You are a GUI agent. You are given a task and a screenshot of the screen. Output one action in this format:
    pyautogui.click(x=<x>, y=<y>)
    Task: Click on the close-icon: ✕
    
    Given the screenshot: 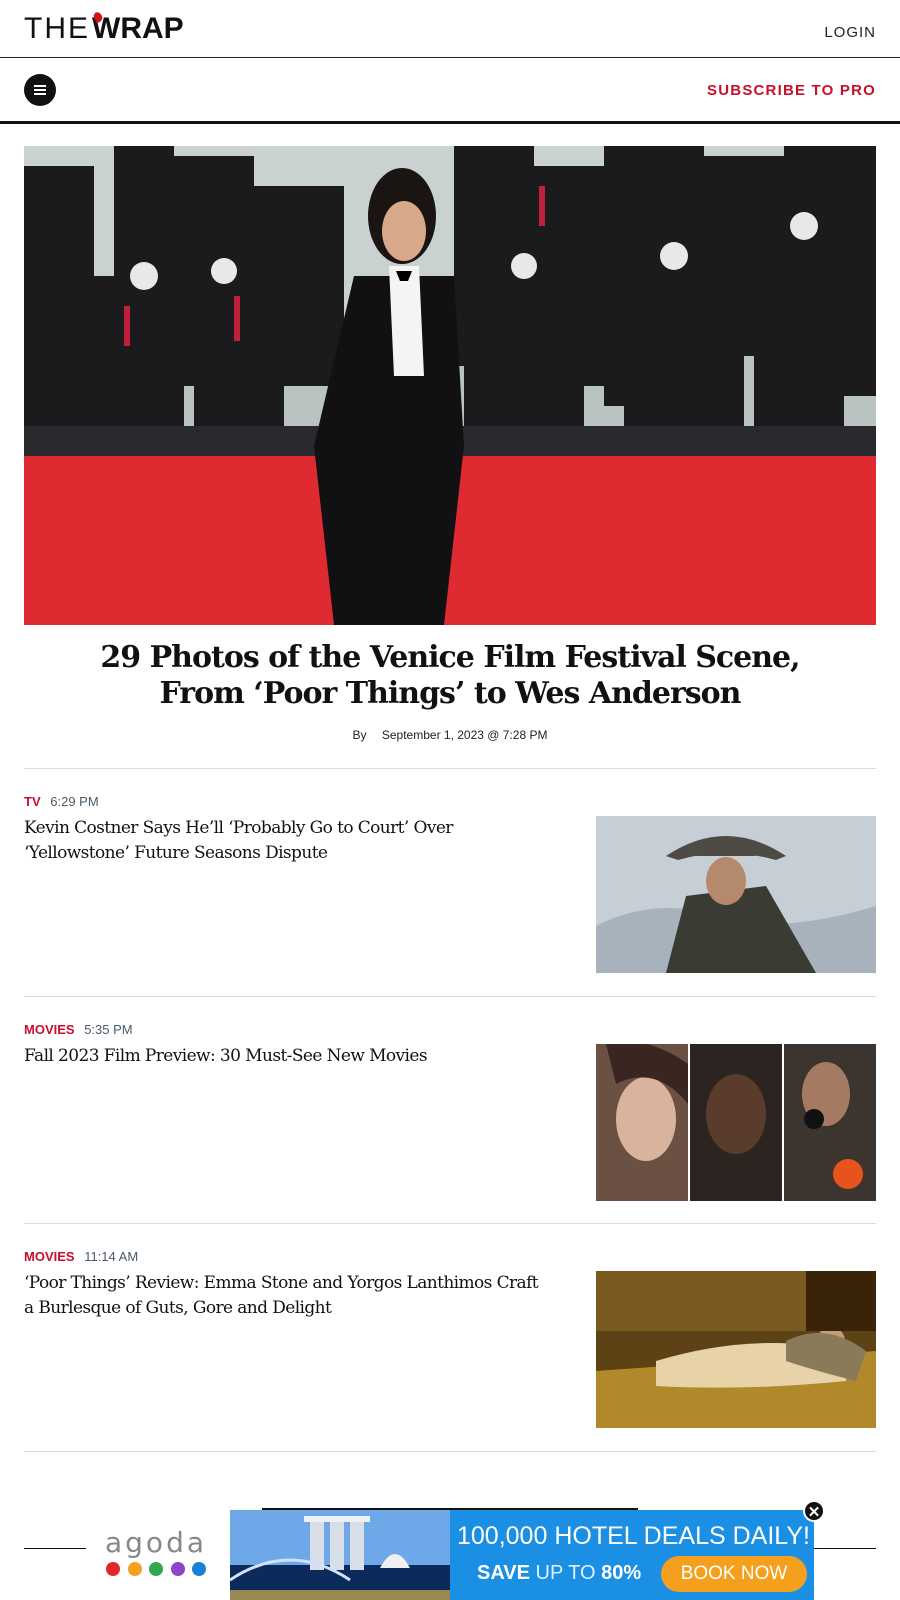 What is the action you would take?
    pyautogui.click(x=814, y=1511)
    